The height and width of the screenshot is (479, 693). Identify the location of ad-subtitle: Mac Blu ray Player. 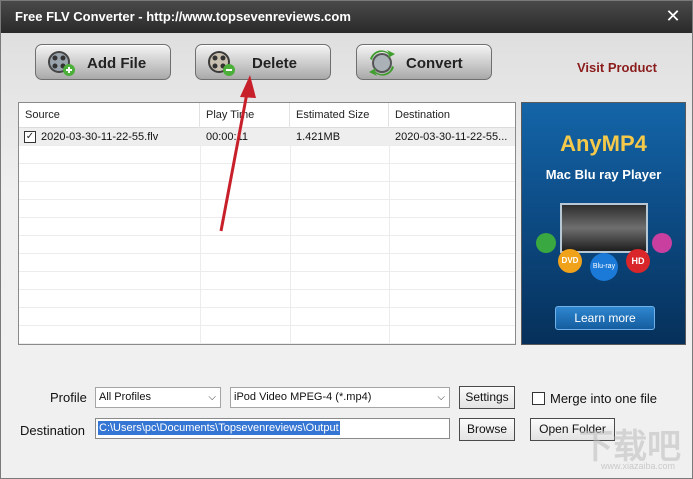
(603, 174).